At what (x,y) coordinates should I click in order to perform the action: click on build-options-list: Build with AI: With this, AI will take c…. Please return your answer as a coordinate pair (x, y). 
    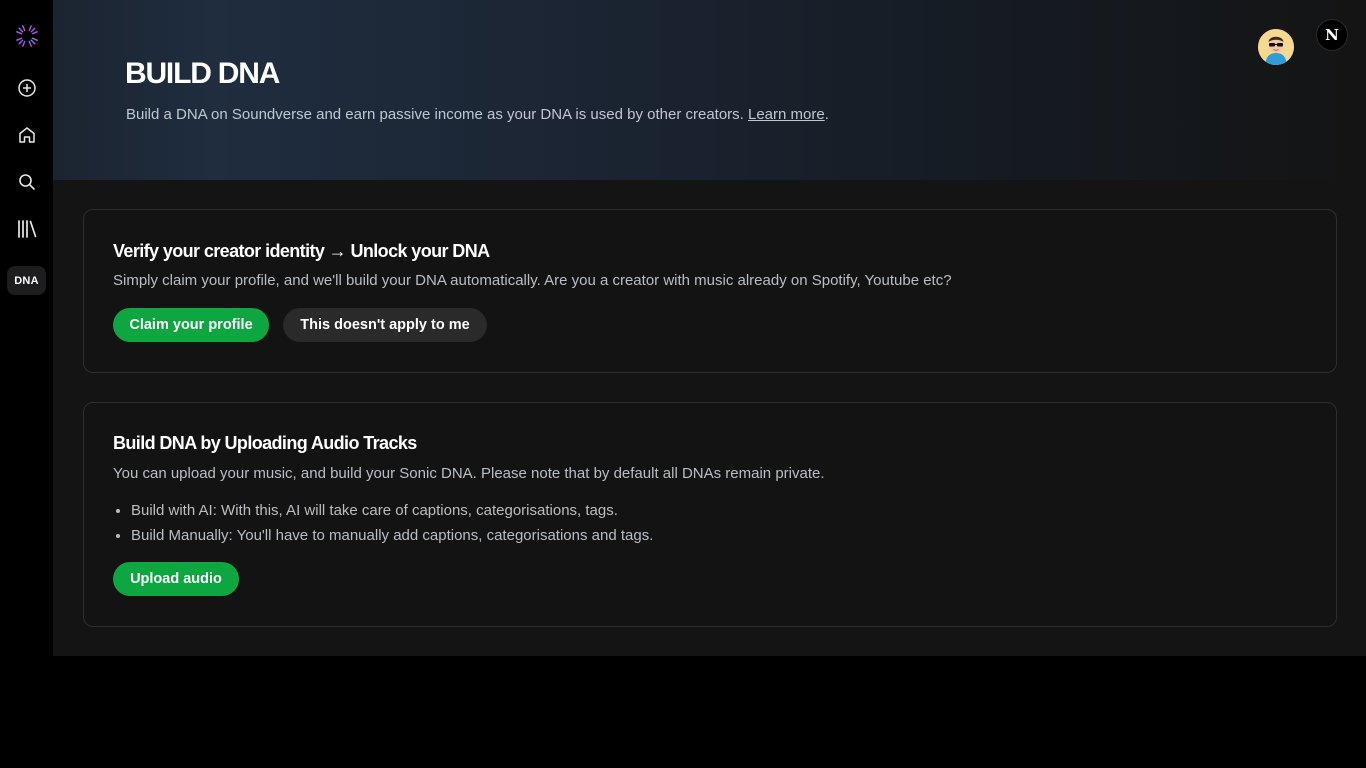
    Looking at the image, I should click on (383, 526).